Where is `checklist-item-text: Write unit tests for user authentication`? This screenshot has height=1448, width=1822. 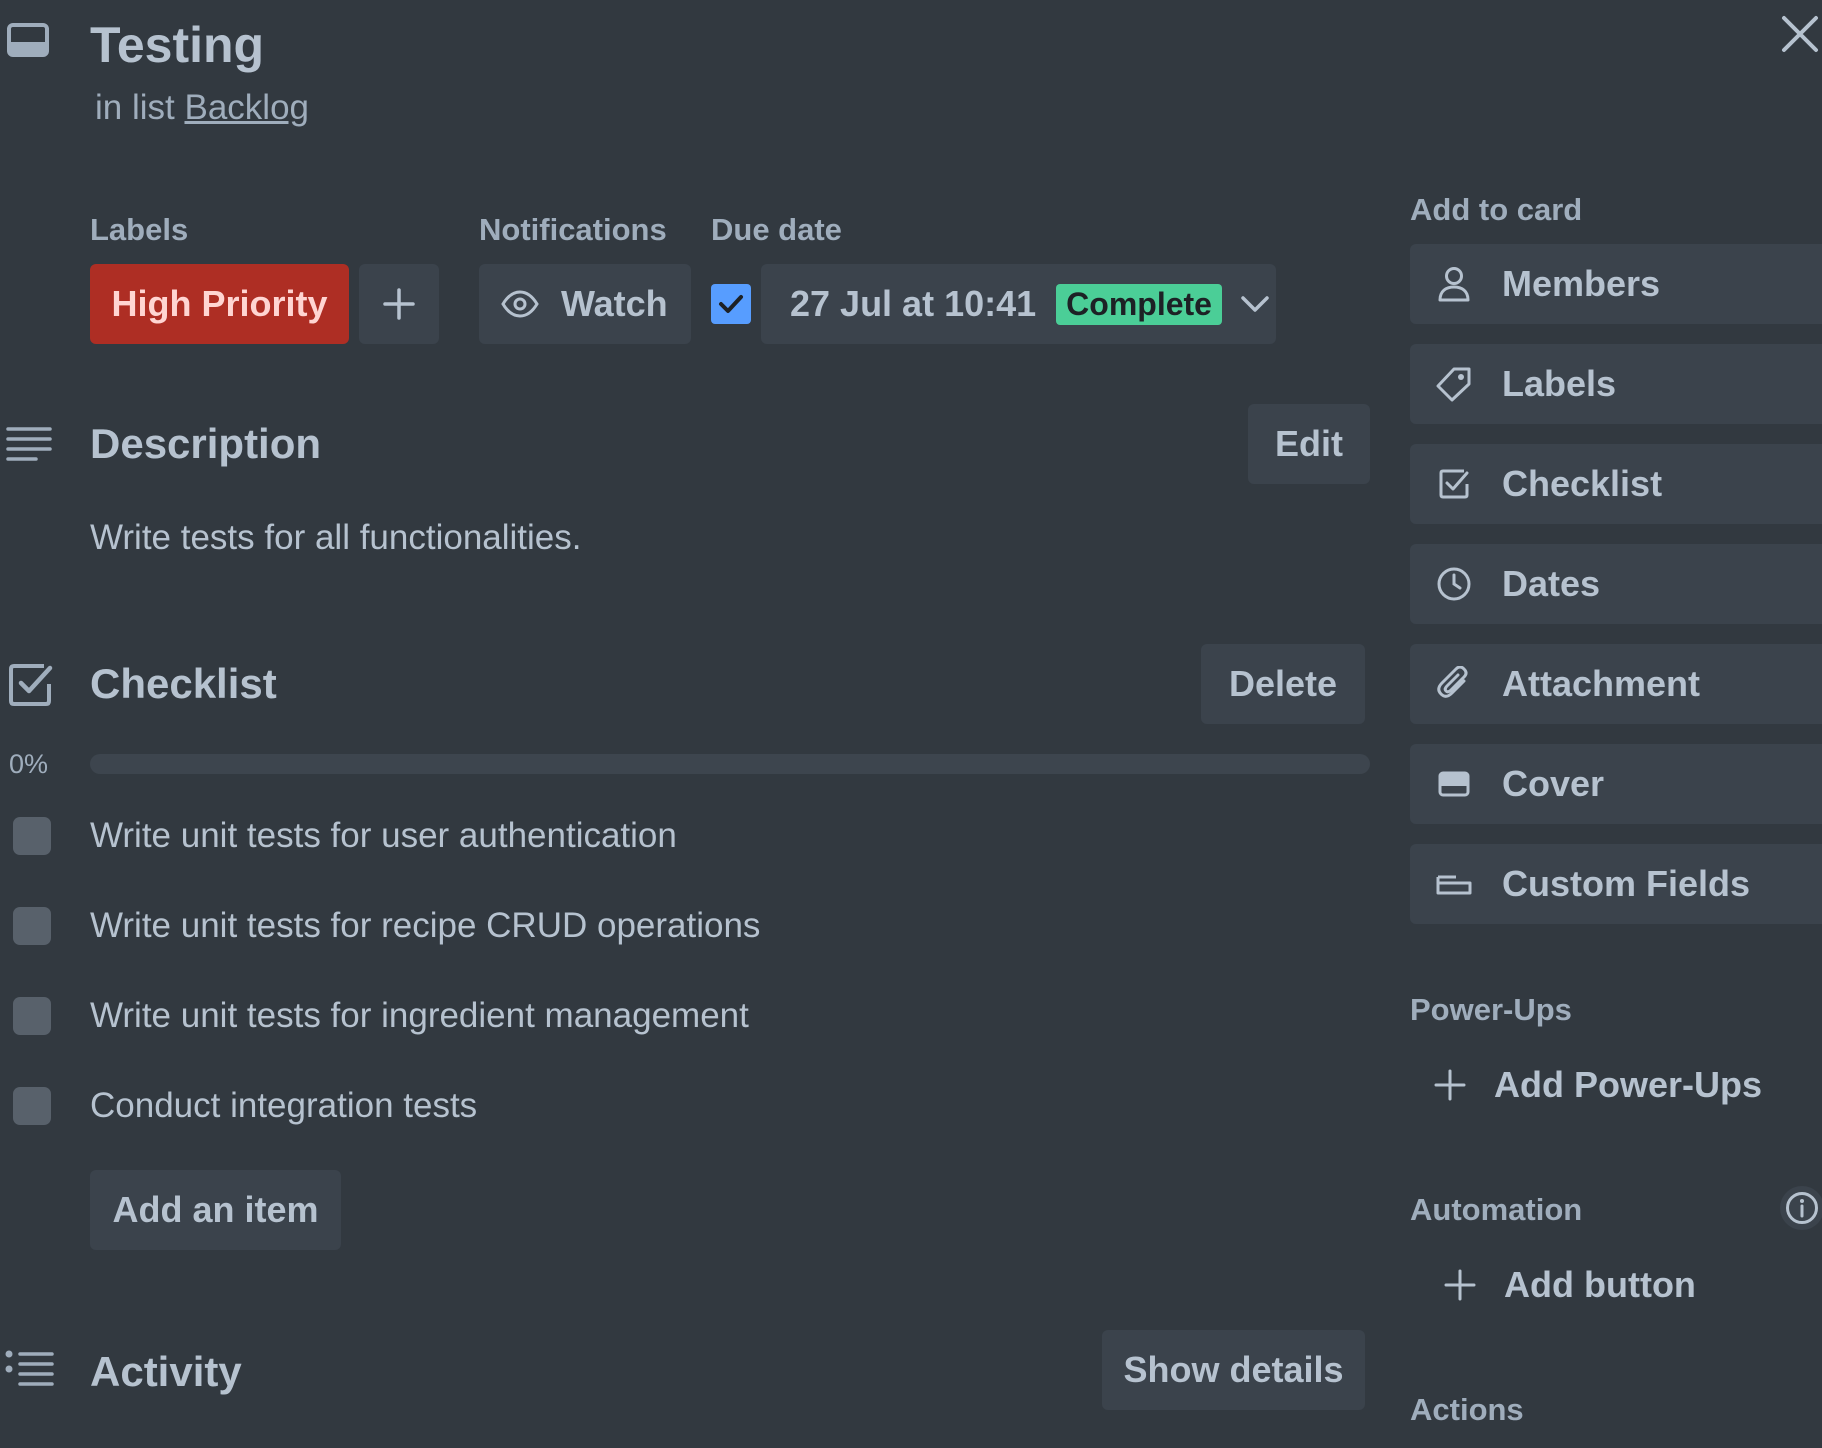 checklist-item-text: Write unit tests for user authentication is located at coordinates (383, 836).